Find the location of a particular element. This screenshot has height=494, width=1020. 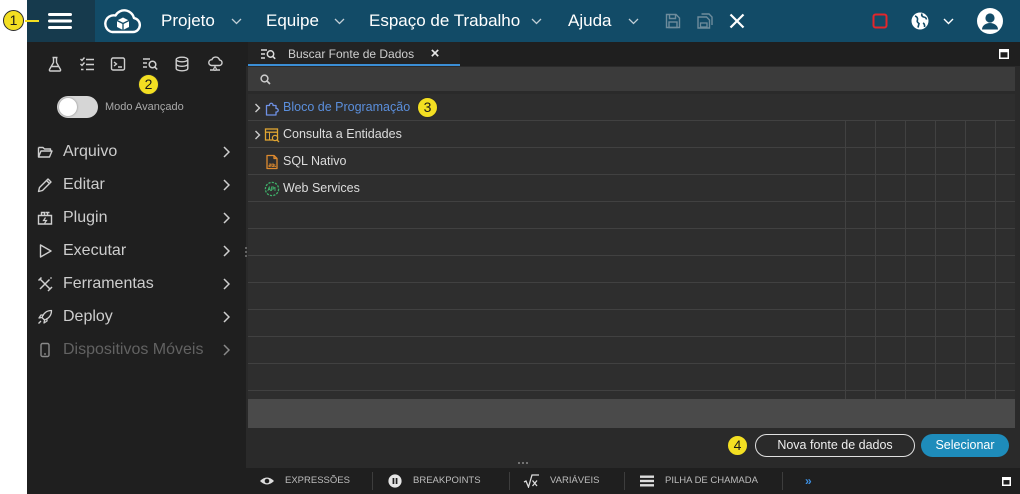

callout-3: 3 is located at coordinates (427, 107).